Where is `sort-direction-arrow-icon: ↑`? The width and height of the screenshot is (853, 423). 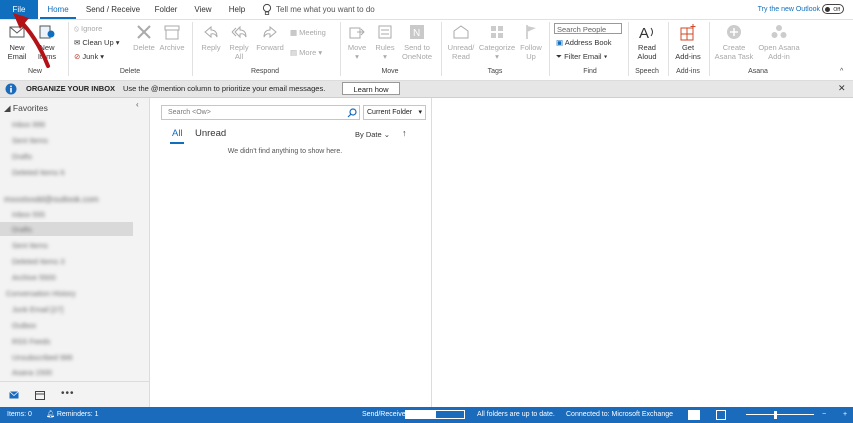
sort-direction-arrow-icon: ↑ is located at coordinates (404, 133).